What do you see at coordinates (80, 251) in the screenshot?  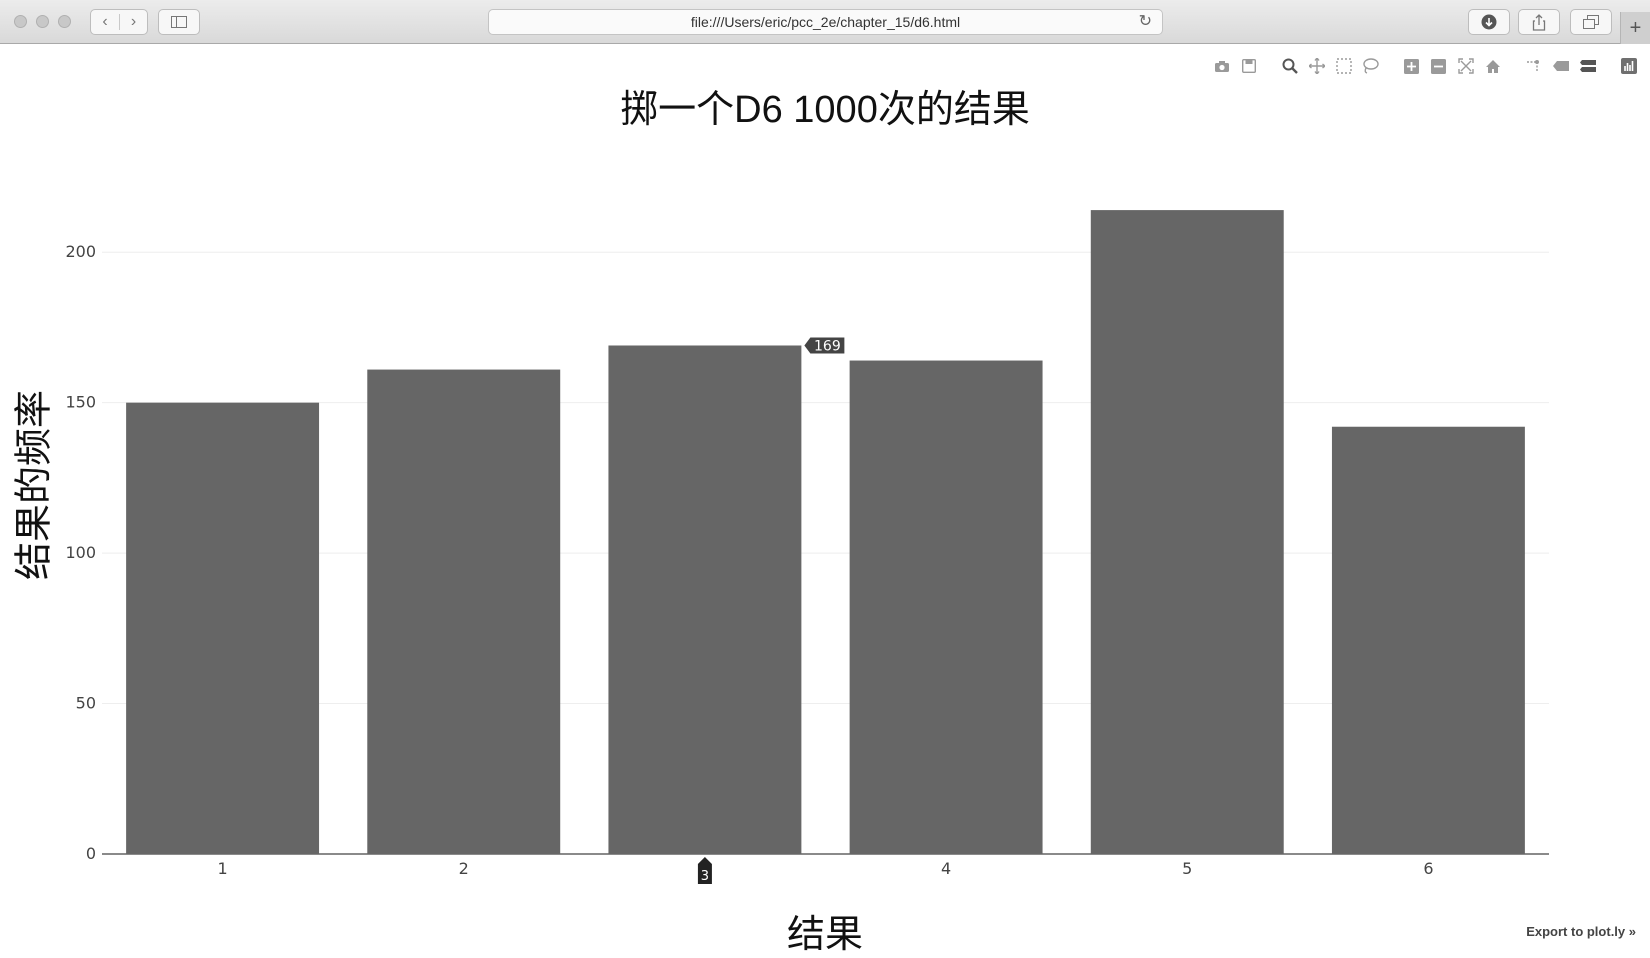 I see `y-tick-label: 200` at bounding box center [80, 251].